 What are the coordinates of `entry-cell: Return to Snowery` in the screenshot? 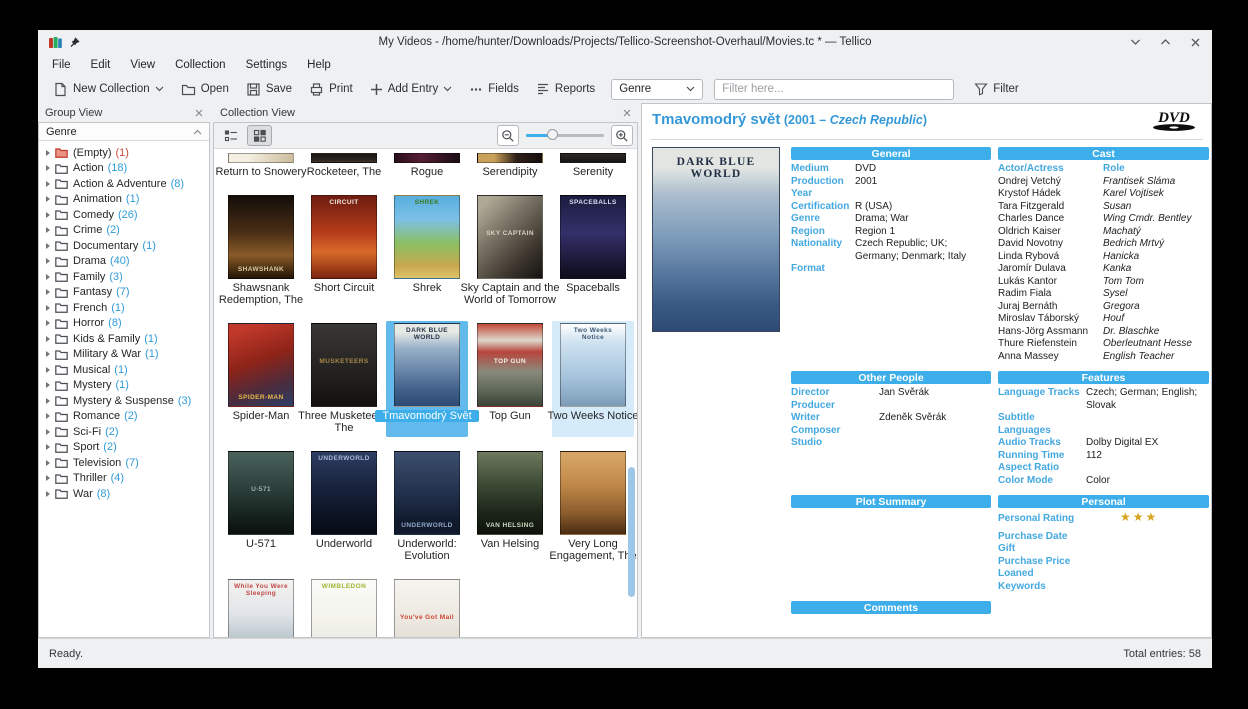 It's located at (261, 166).